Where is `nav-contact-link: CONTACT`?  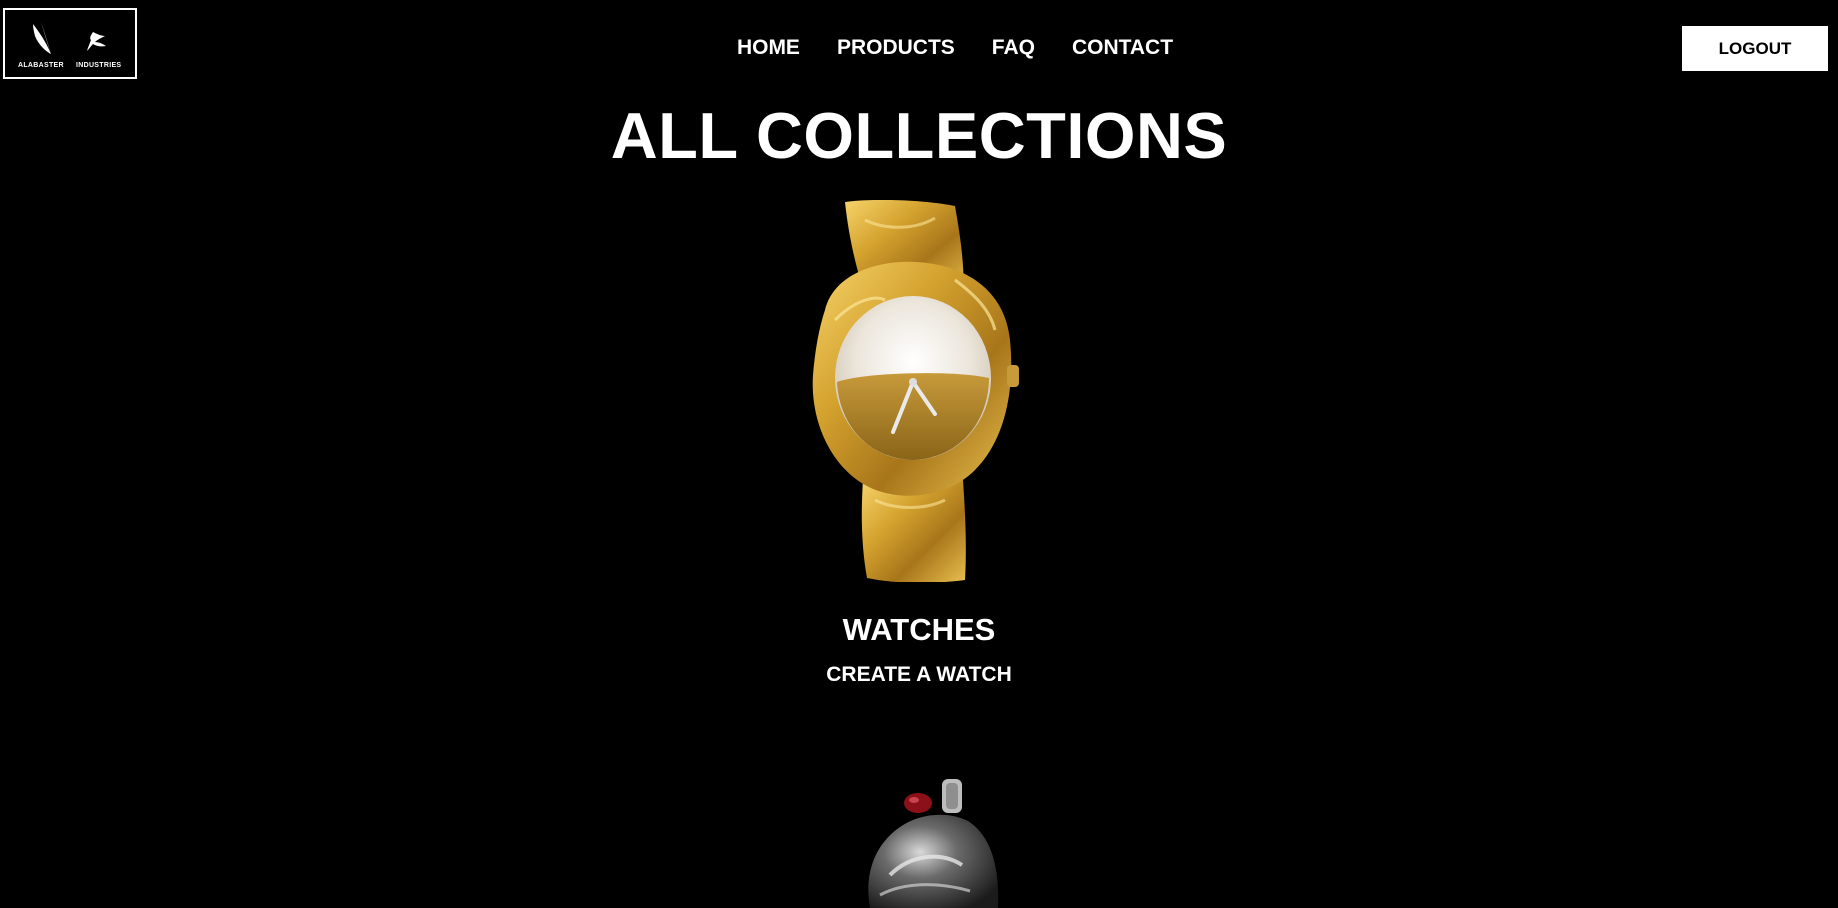
nav-contact-link: CONTACT is located at coordinates (1122, 48).